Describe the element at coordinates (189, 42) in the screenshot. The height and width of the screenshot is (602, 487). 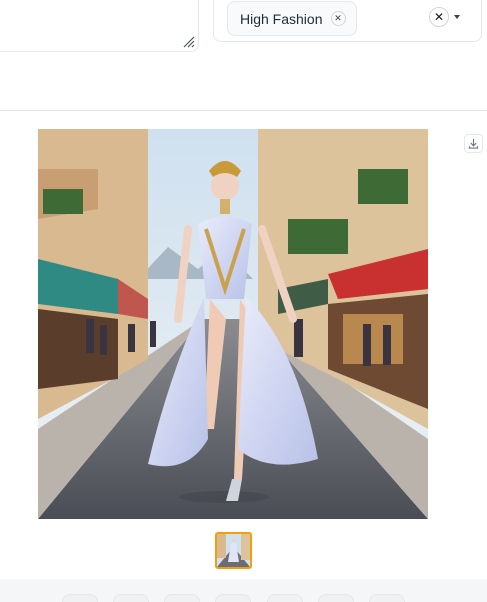
I see `resize-handle-icon` at that location.